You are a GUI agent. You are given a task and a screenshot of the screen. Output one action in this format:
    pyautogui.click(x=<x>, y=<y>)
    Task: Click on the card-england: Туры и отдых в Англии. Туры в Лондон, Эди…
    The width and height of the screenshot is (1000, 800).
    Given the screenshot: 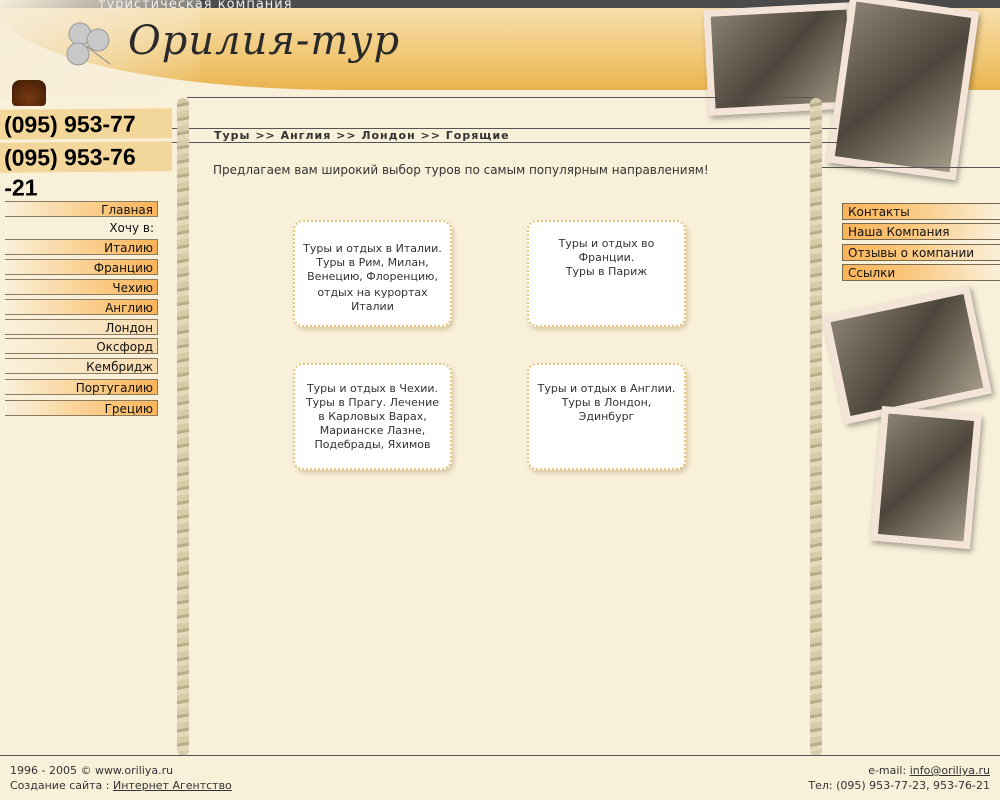 What is the action you would take?
    pyautogui.click(x=606, y=416)
    